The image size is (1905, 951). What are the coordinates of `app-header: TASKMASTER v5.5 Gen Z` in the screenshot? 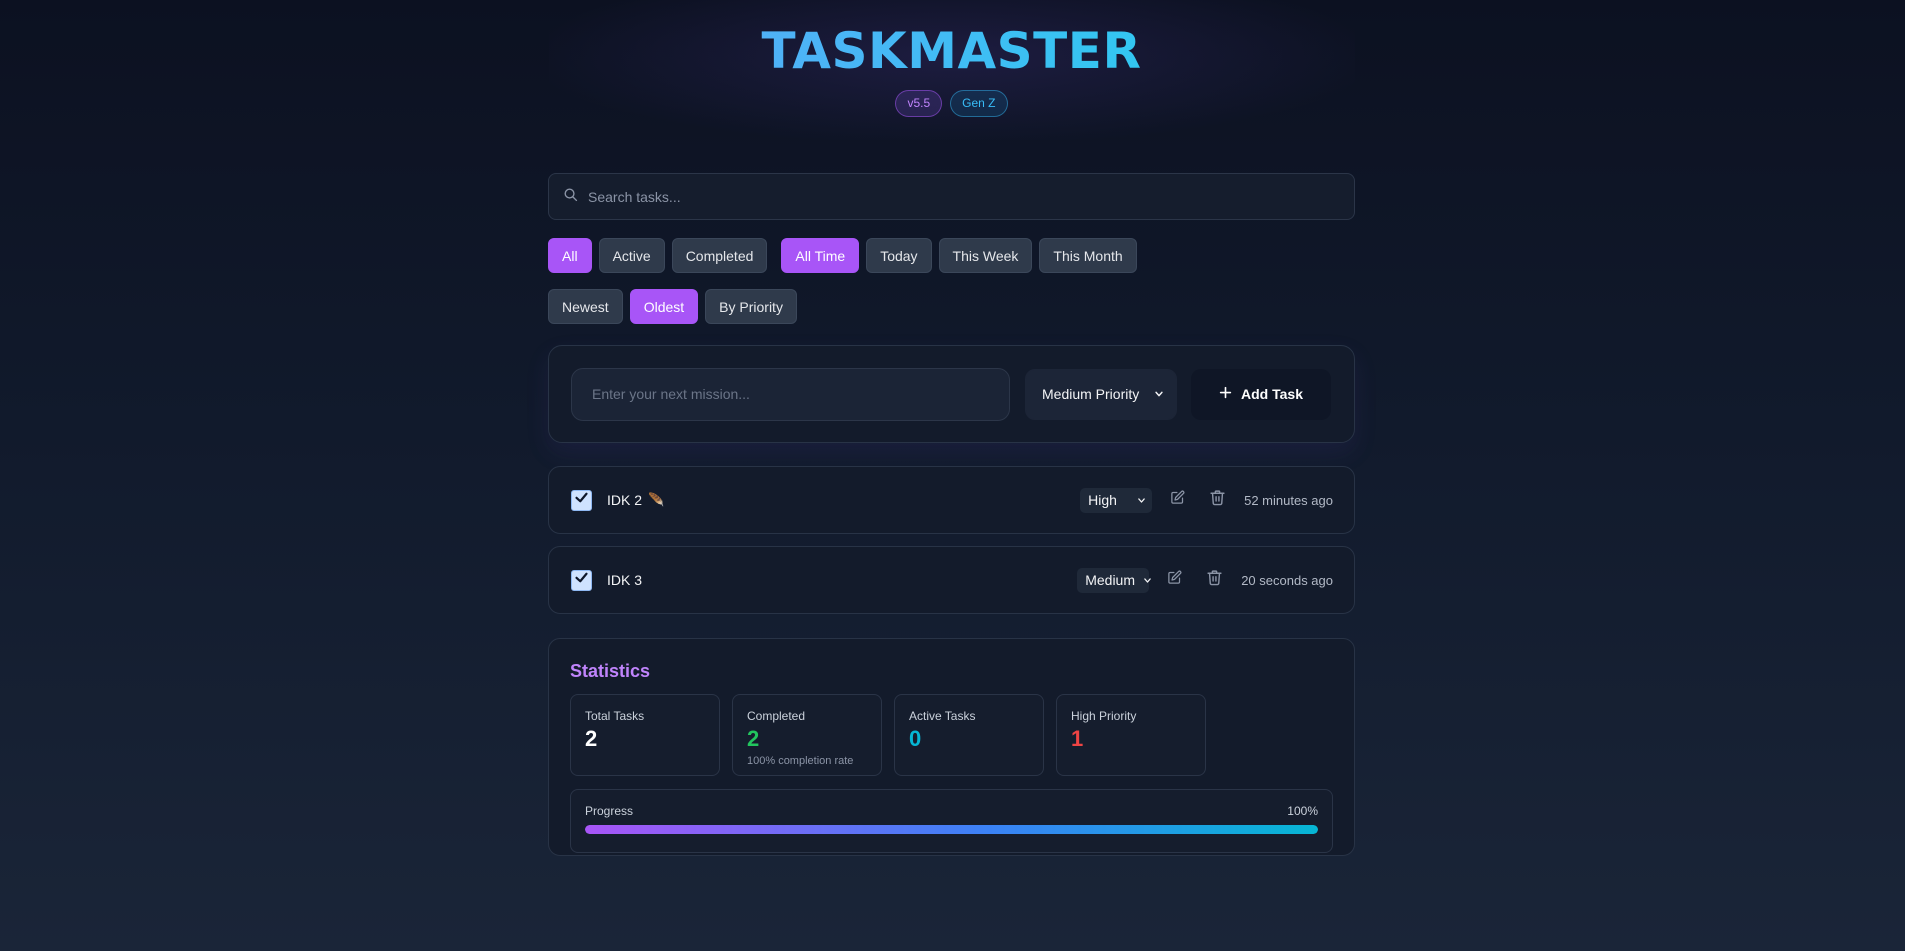 It's located at (951, 86).